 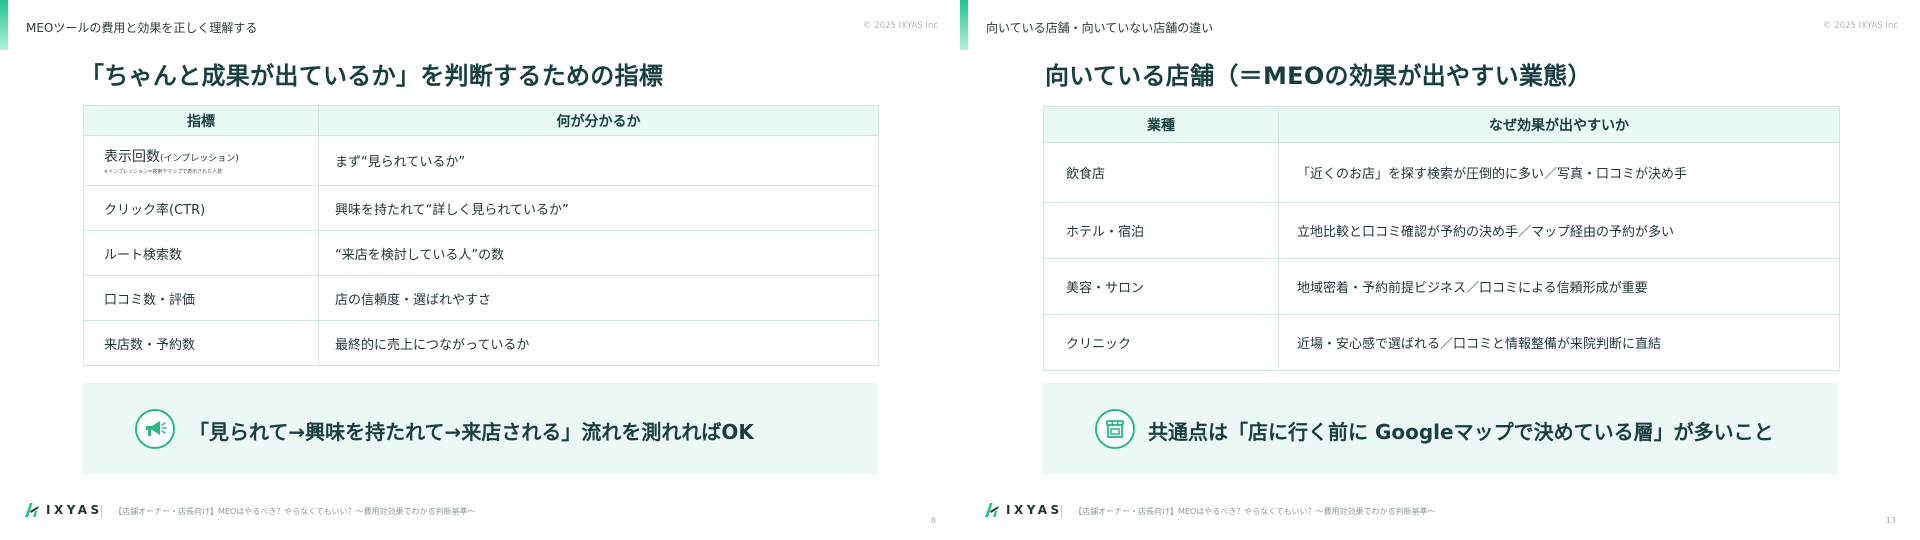 I want to click on table-row: 美容・サロン 地域密着・予約前提ビジネス／口コミによる信頼形成が重要, so click(x=1441, y=286).